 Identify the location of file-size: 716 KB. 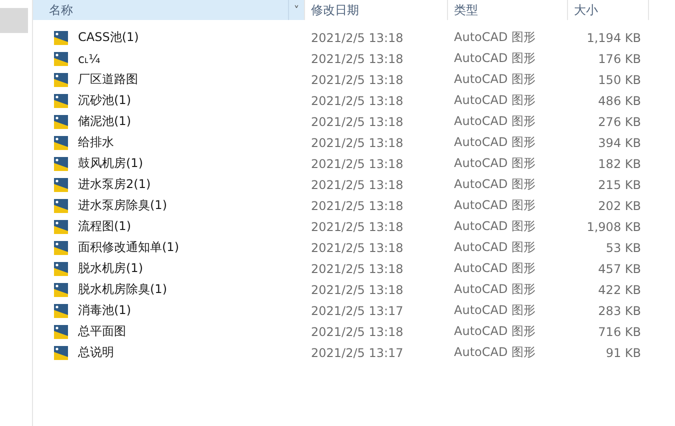
(620, 331).